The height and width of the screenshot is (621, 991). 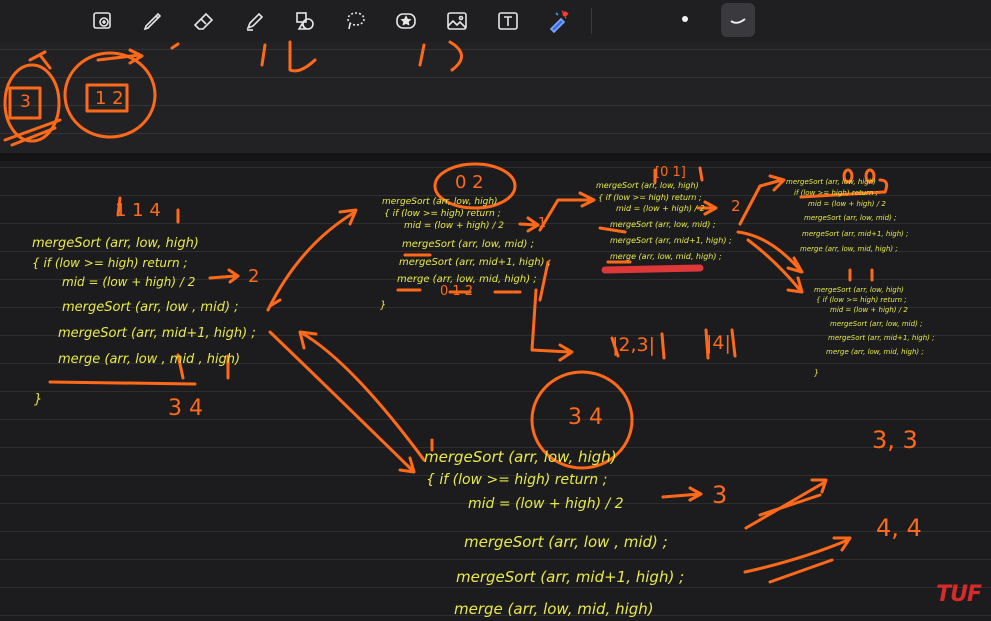 What do you see at coordinates (859, 290) in the screenshot?
I see `far-right-bottom-line-1: mergeSort (arr, low, high)` at bounding box center [859, 290].